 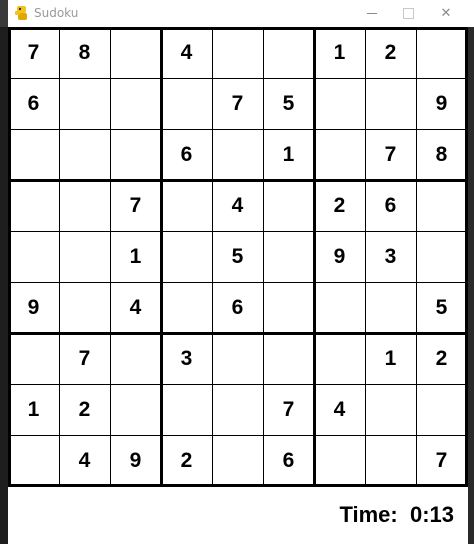 What do you see at coordinates (56, 13) in the screenshot?
I see `window-title: Sudoku` at bounding box center [56, 13].